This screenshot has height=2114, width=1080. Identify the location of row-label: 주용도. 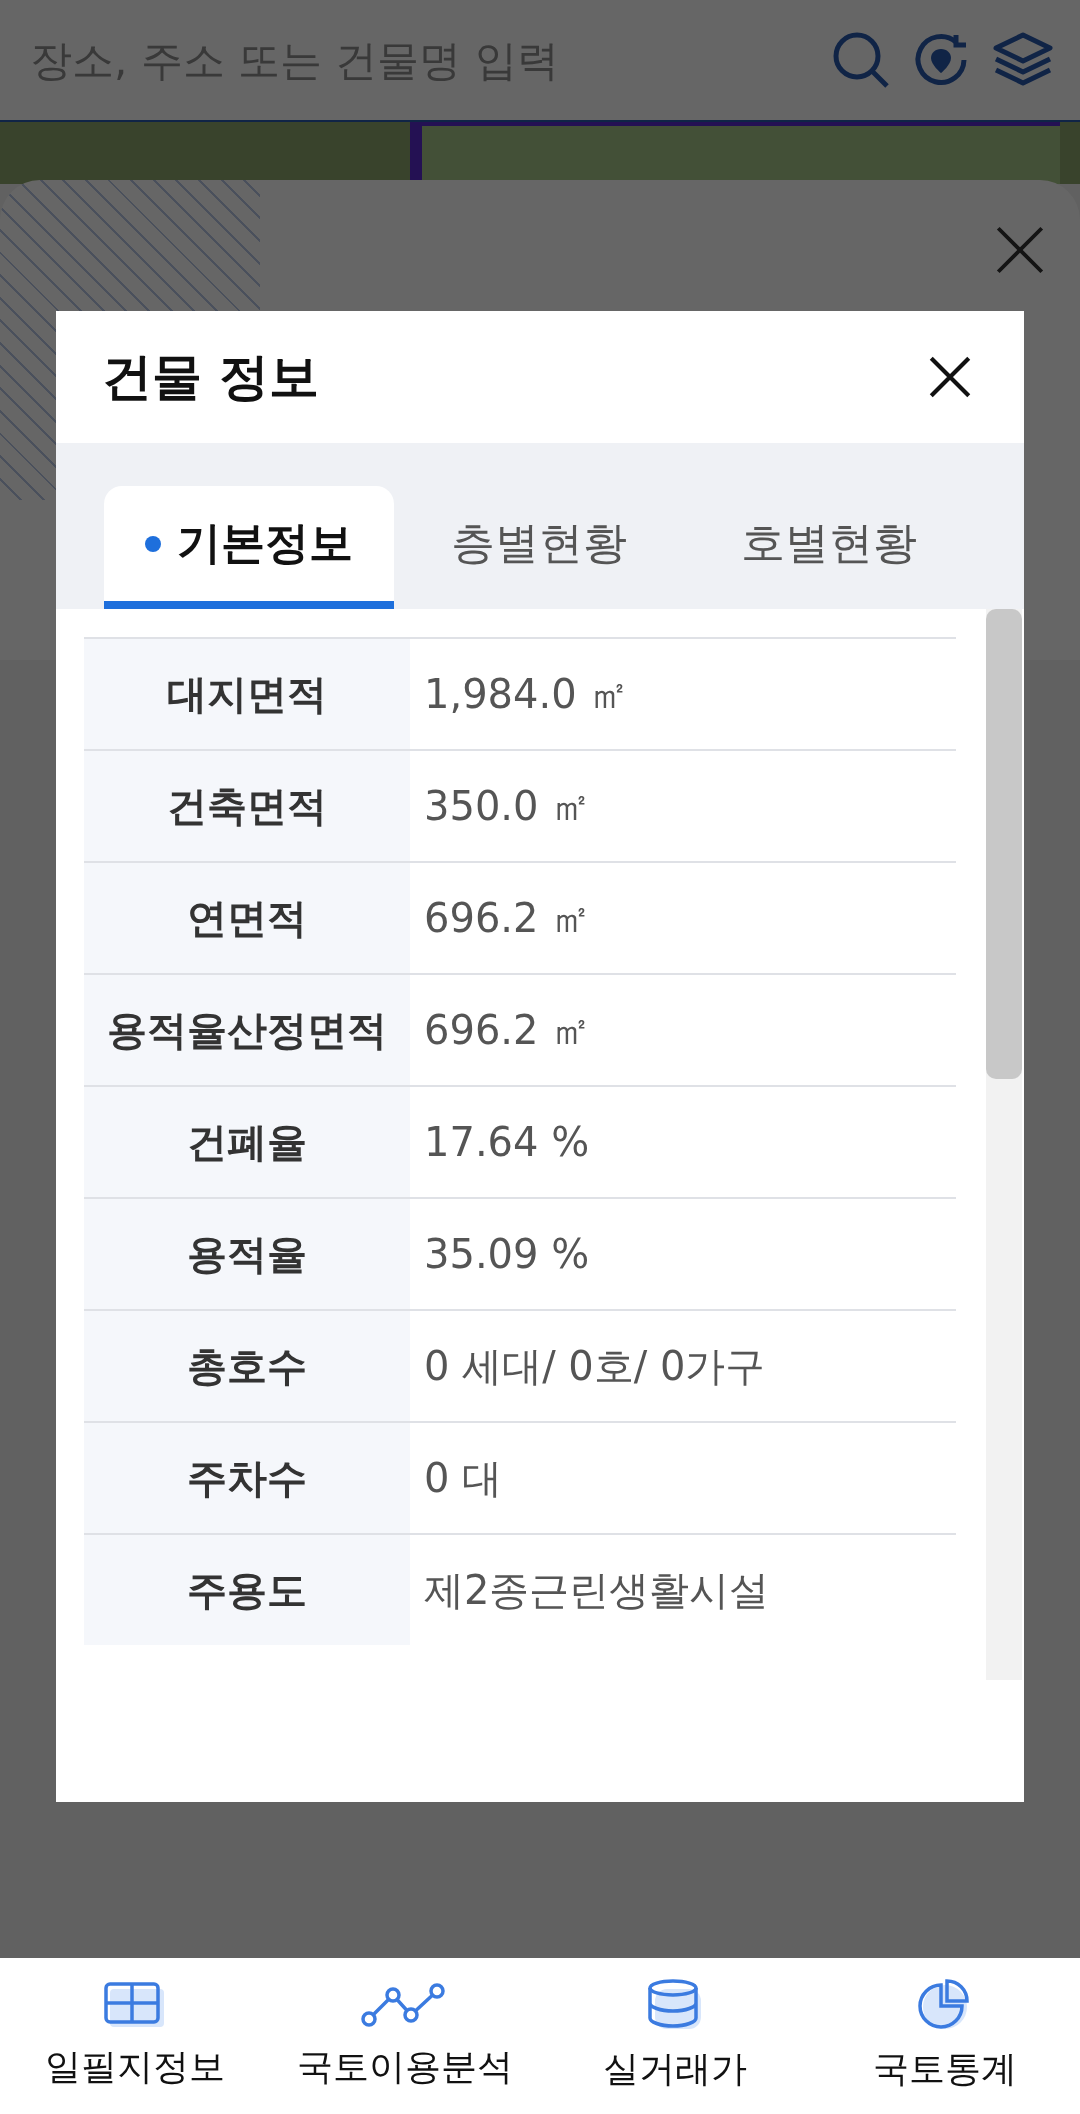
(247, 1590).